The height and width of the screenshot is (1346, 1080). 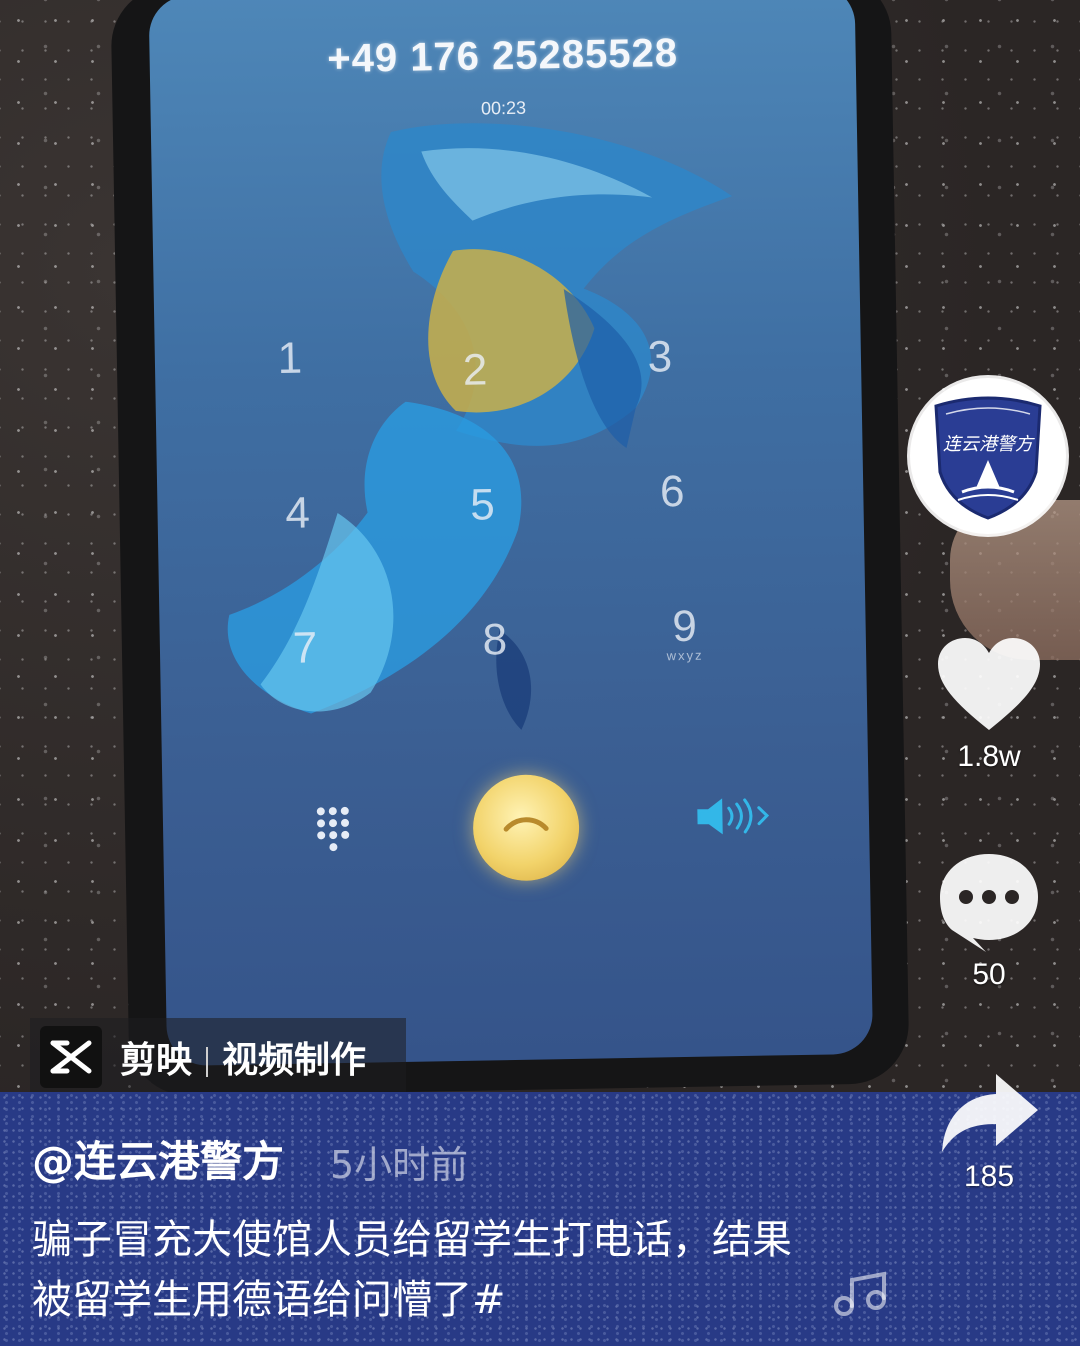 What do you see at coordinates (337, 833) in the screenshot?
I see `dialpad-icon` at bounding box center [337, 833].